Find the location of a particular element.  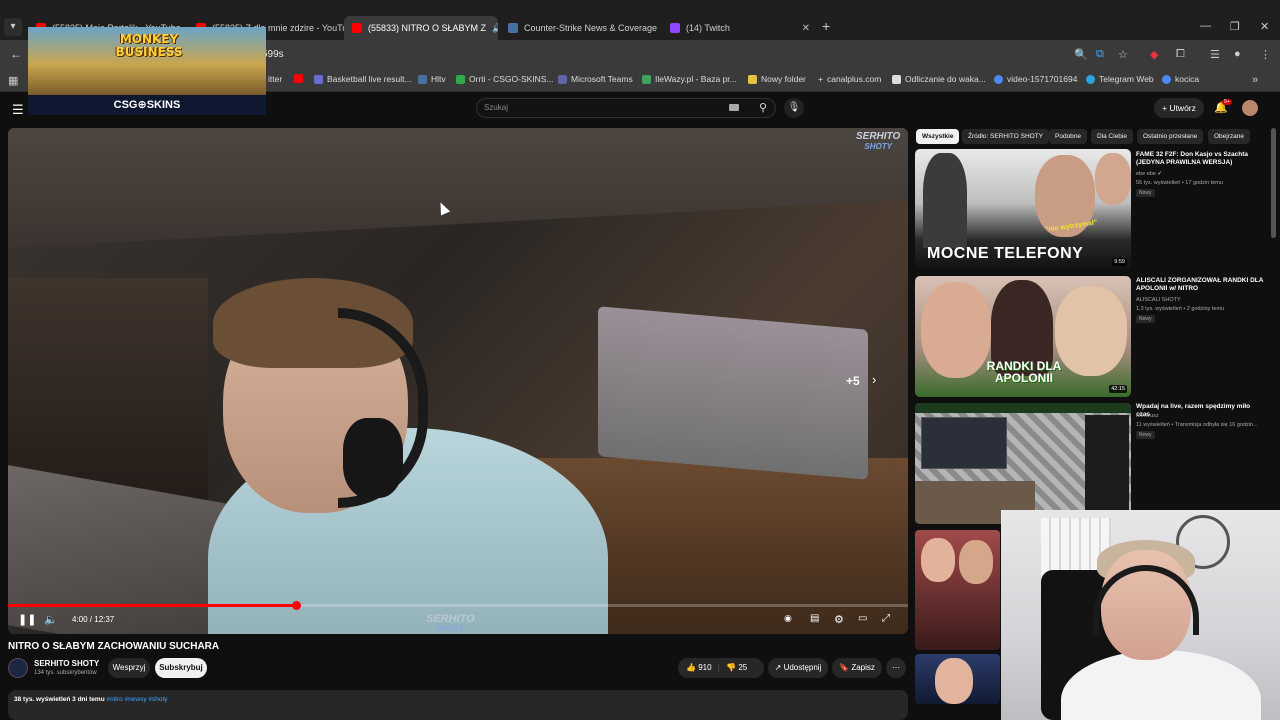

minimize-button: — is located at coordinates (1205, 26).